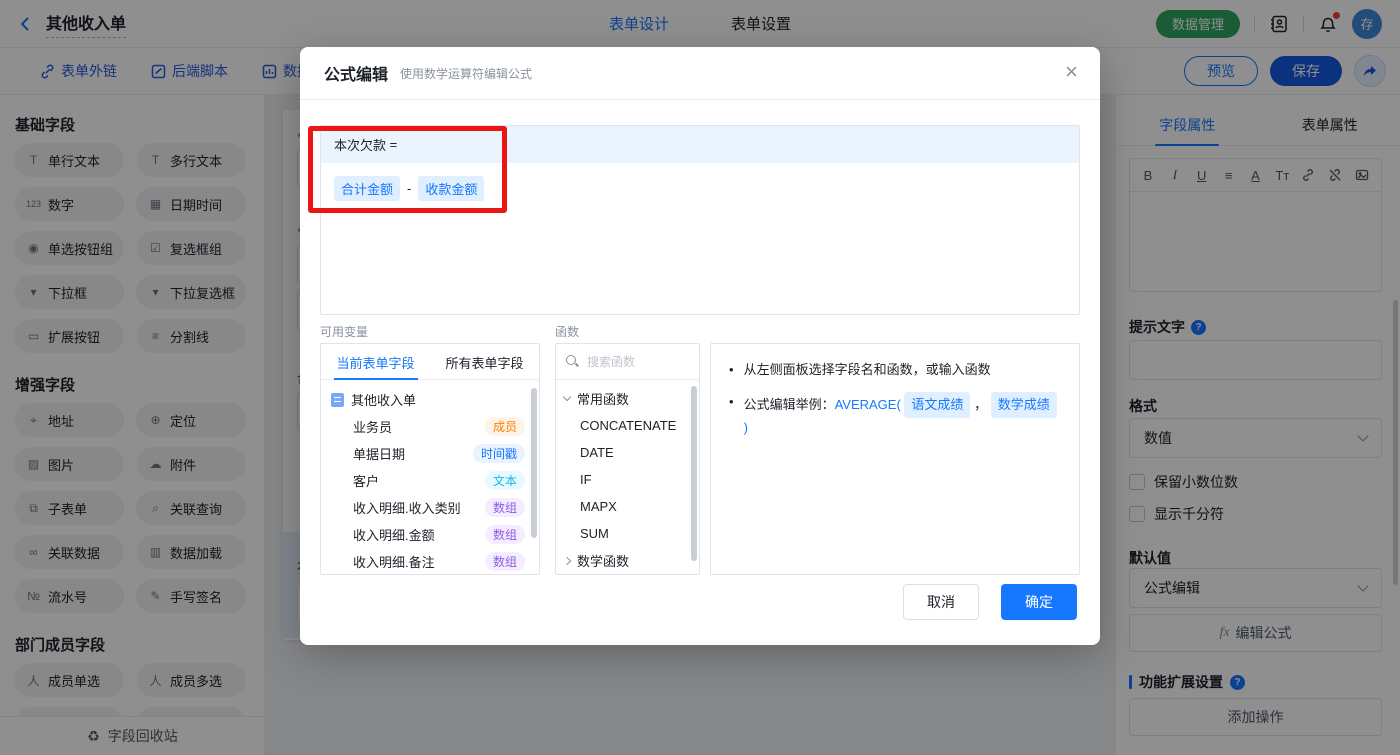  I want to click on variable-row: 收入明细.收入类别 数组, so click(430, 507).